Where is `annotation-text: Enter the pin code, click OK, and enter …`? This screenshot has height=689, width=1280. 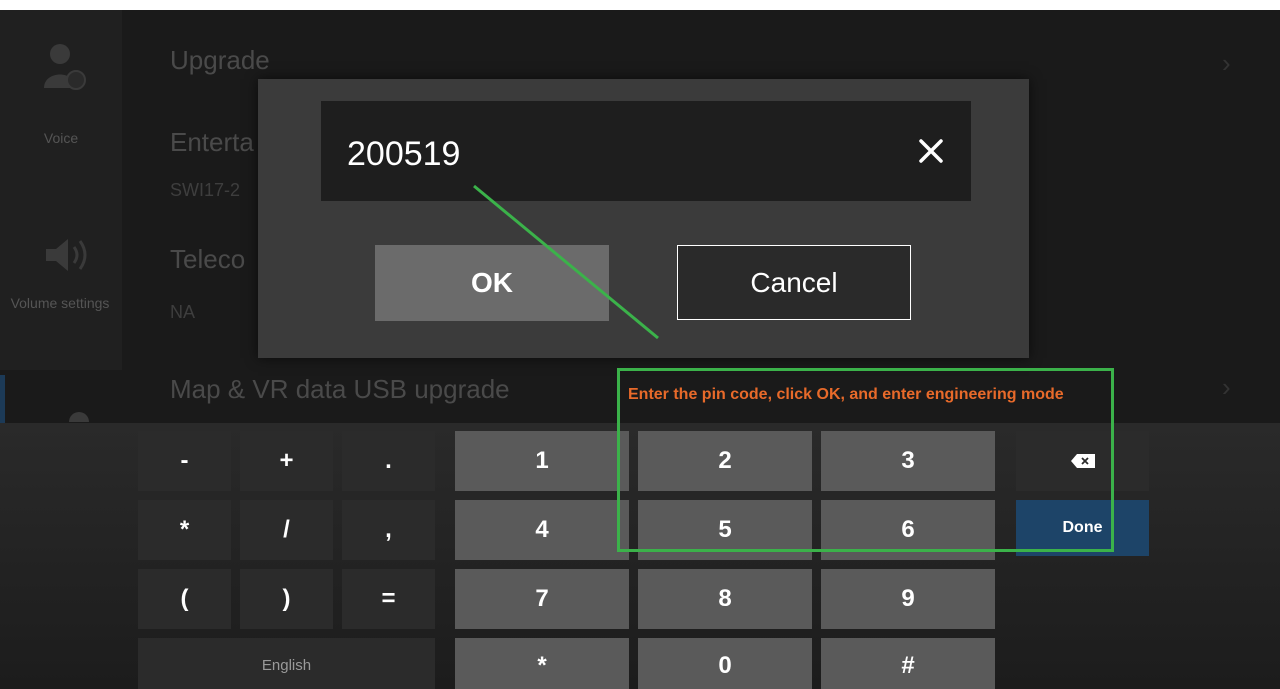
annotation-text: Enter the pin code, click OK, and enter … is located at coordinates (846, 394).